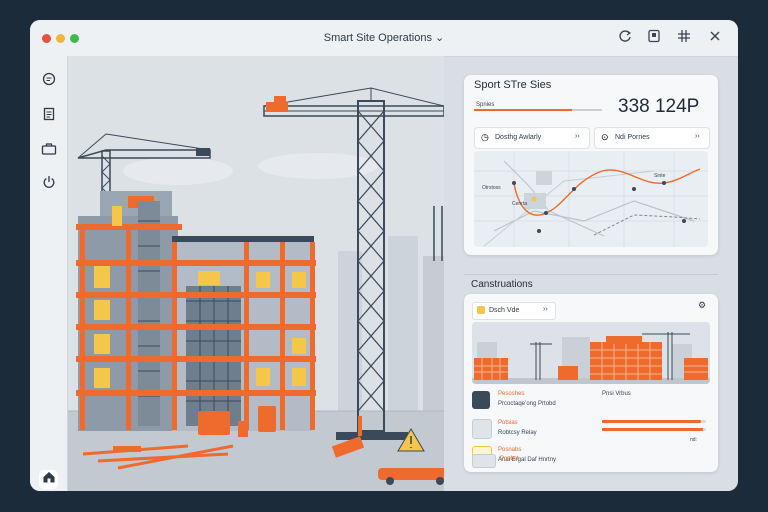  Describe the element at coordinates (697, 136) in the screenshot. I see `card-right-chevron: ››` at that location.